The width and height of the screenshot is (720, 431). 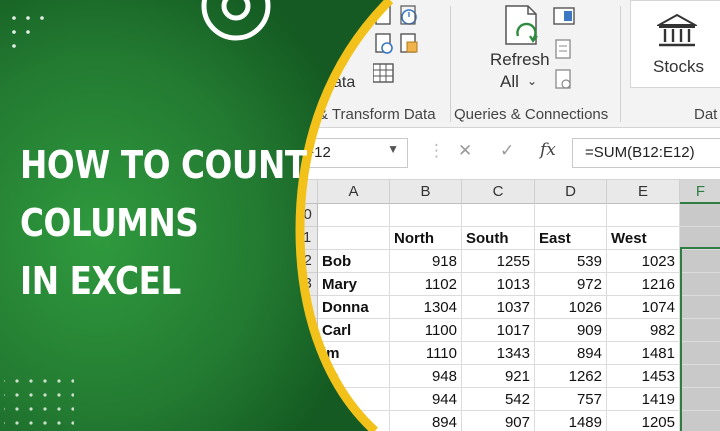 What do you see at coordinates (304, 215) in the screenshot?
I see `row-header: 10` at bounding box center [304, 215].